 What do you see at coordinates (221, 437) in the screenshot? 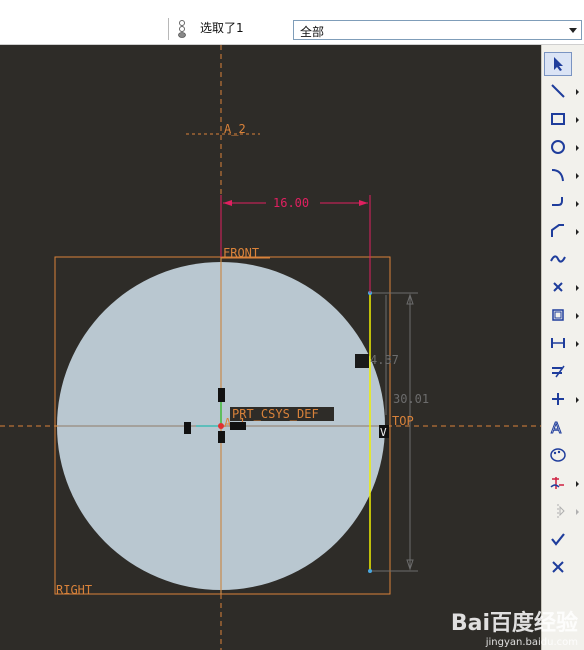
I see `marker-v-bottom` at bounding box center [221, 437].